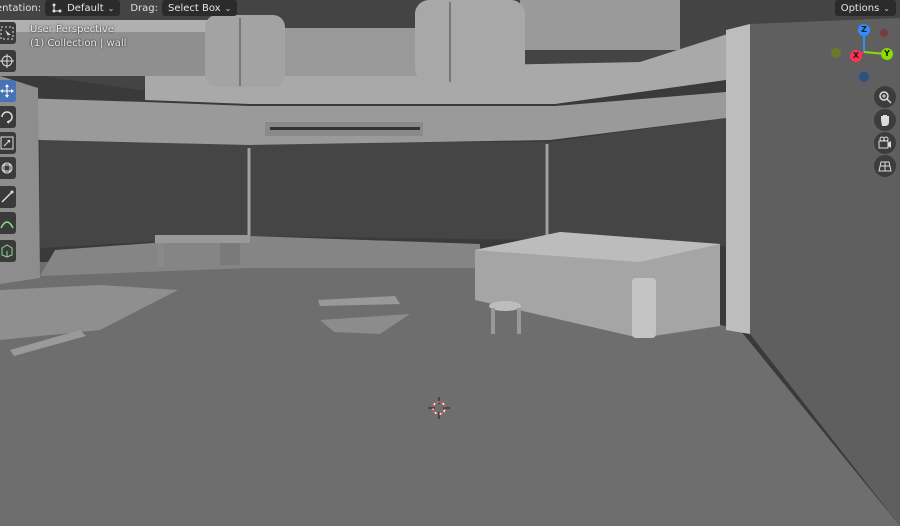 This screenshot has width=900, height=526. What do you see at coordinates (887, 54) in the screenshot?
I see `gizmo-y-axis: Y` at bounding box center [887, 54].